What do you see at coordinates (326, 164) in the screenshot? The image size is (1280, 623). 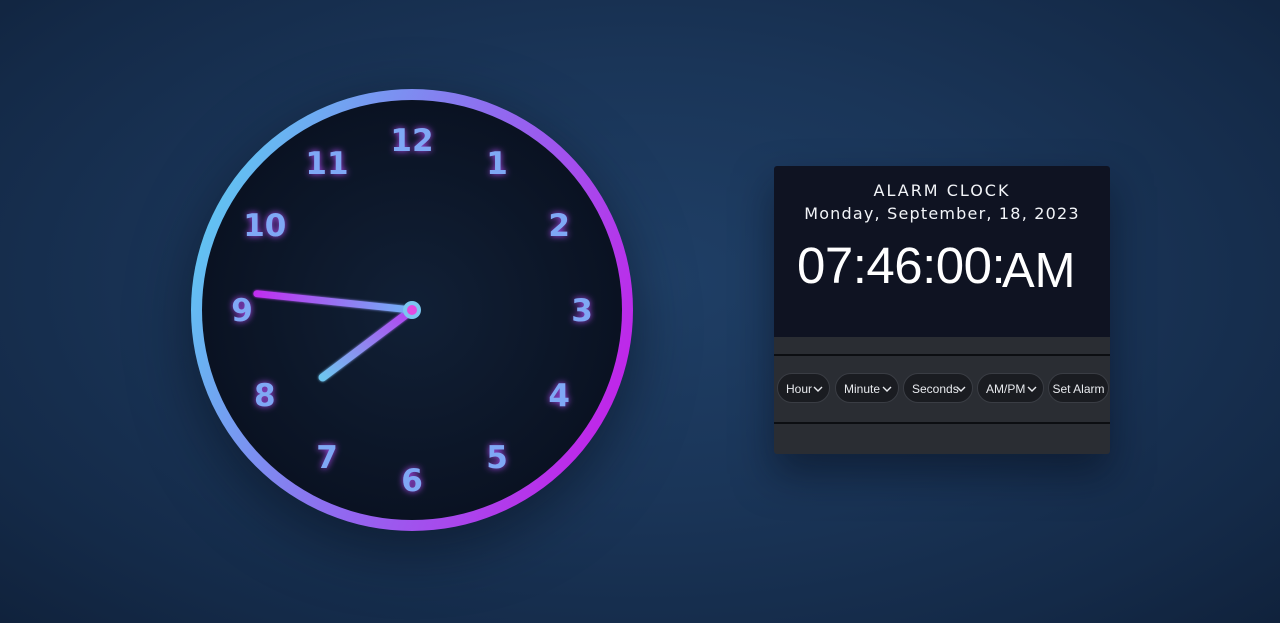 I see `clock-numeral-11: 11` at bounding box center [326, 164].